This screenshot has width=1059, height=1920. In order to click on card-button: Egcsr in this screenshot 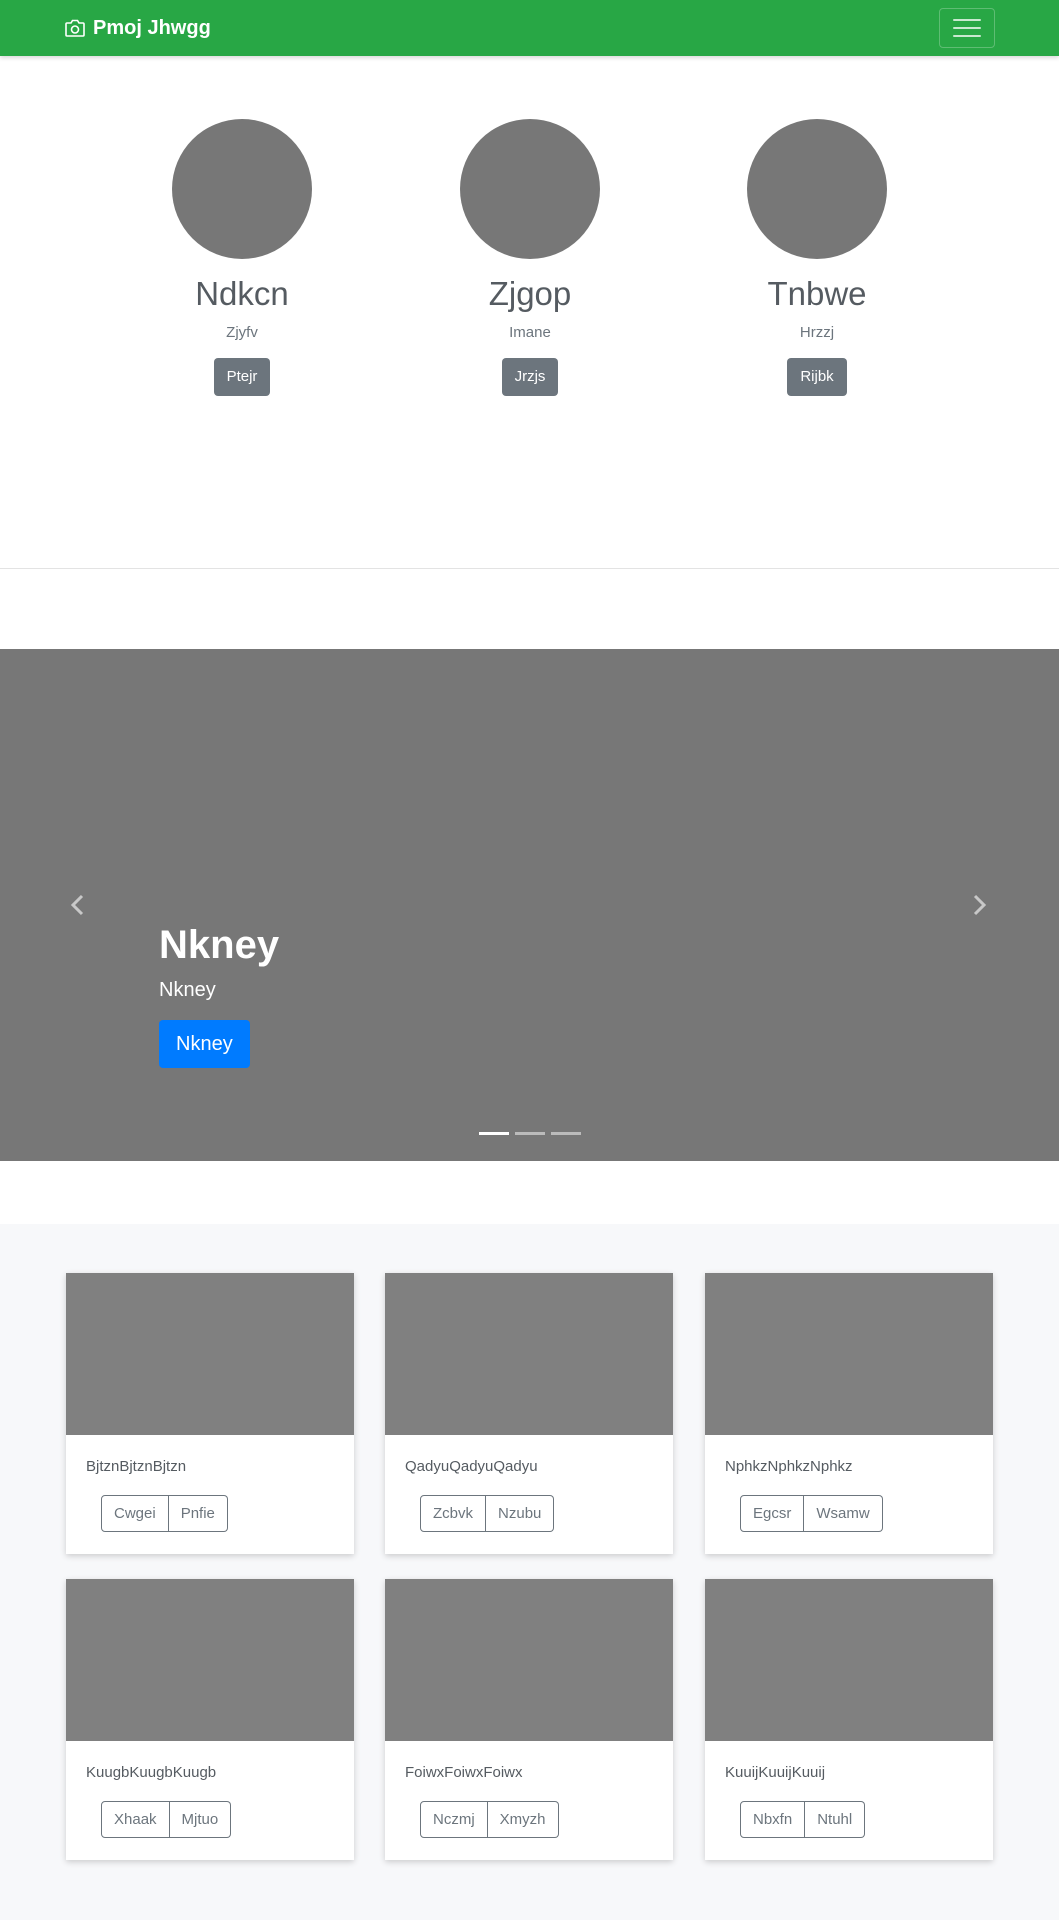, I will do `click(772, 1513)`.